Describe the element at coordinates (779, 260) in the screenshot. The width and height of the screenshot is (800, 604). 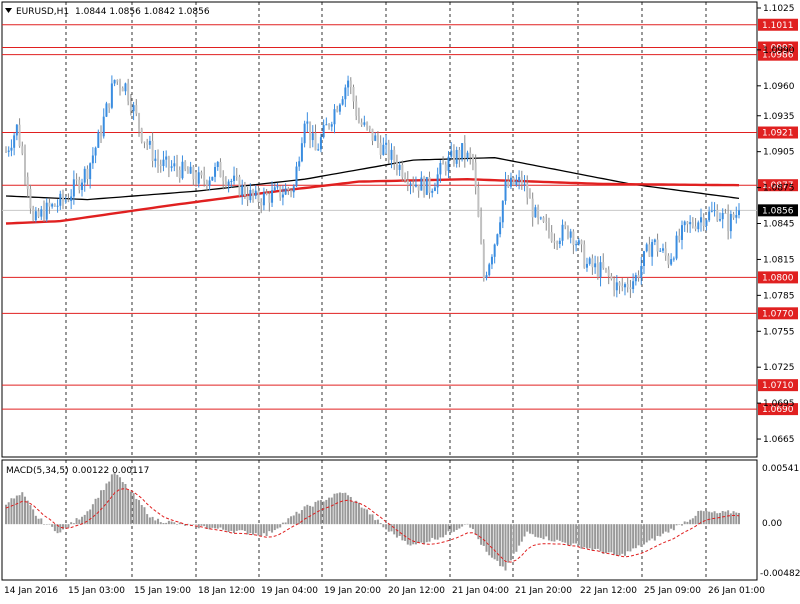
I see `price-tick-label: 1.0815` at that location.